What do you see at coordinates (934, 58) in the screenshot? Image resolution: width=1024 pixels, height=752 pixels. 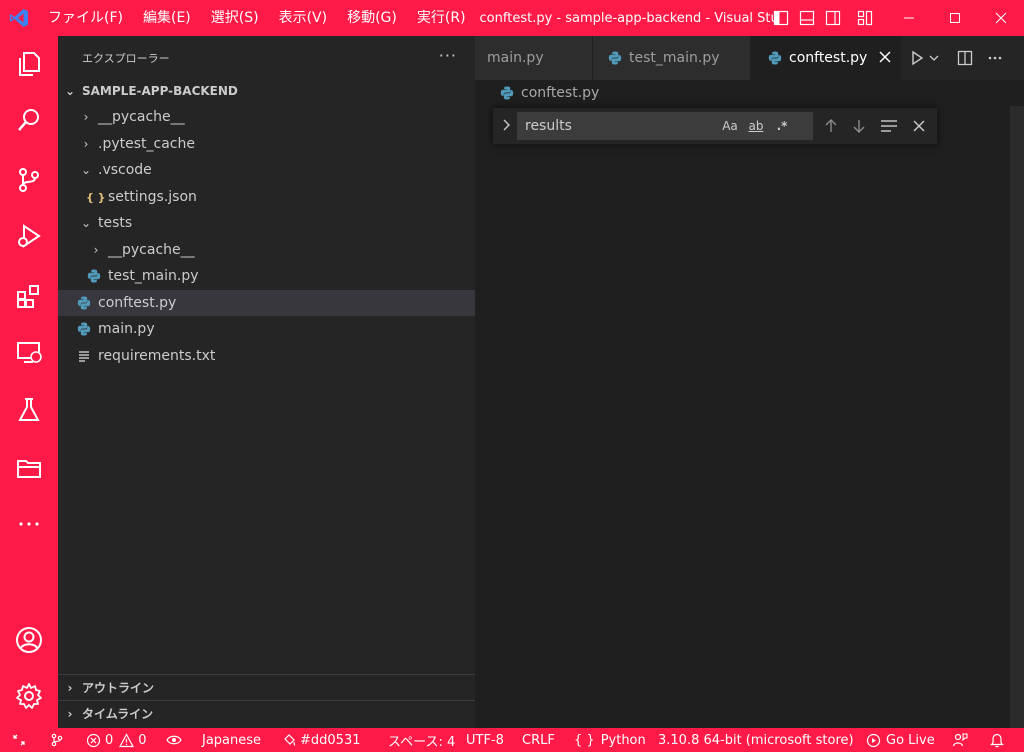 I see `run-dropdown-chevron-icon` at bounding box center [934, 58].